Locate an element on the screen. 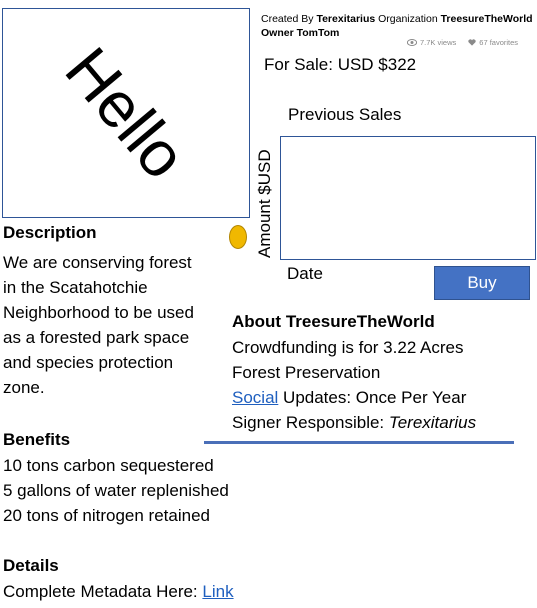  favorites-count: 67 favorites is located at coordinates (499, 42).